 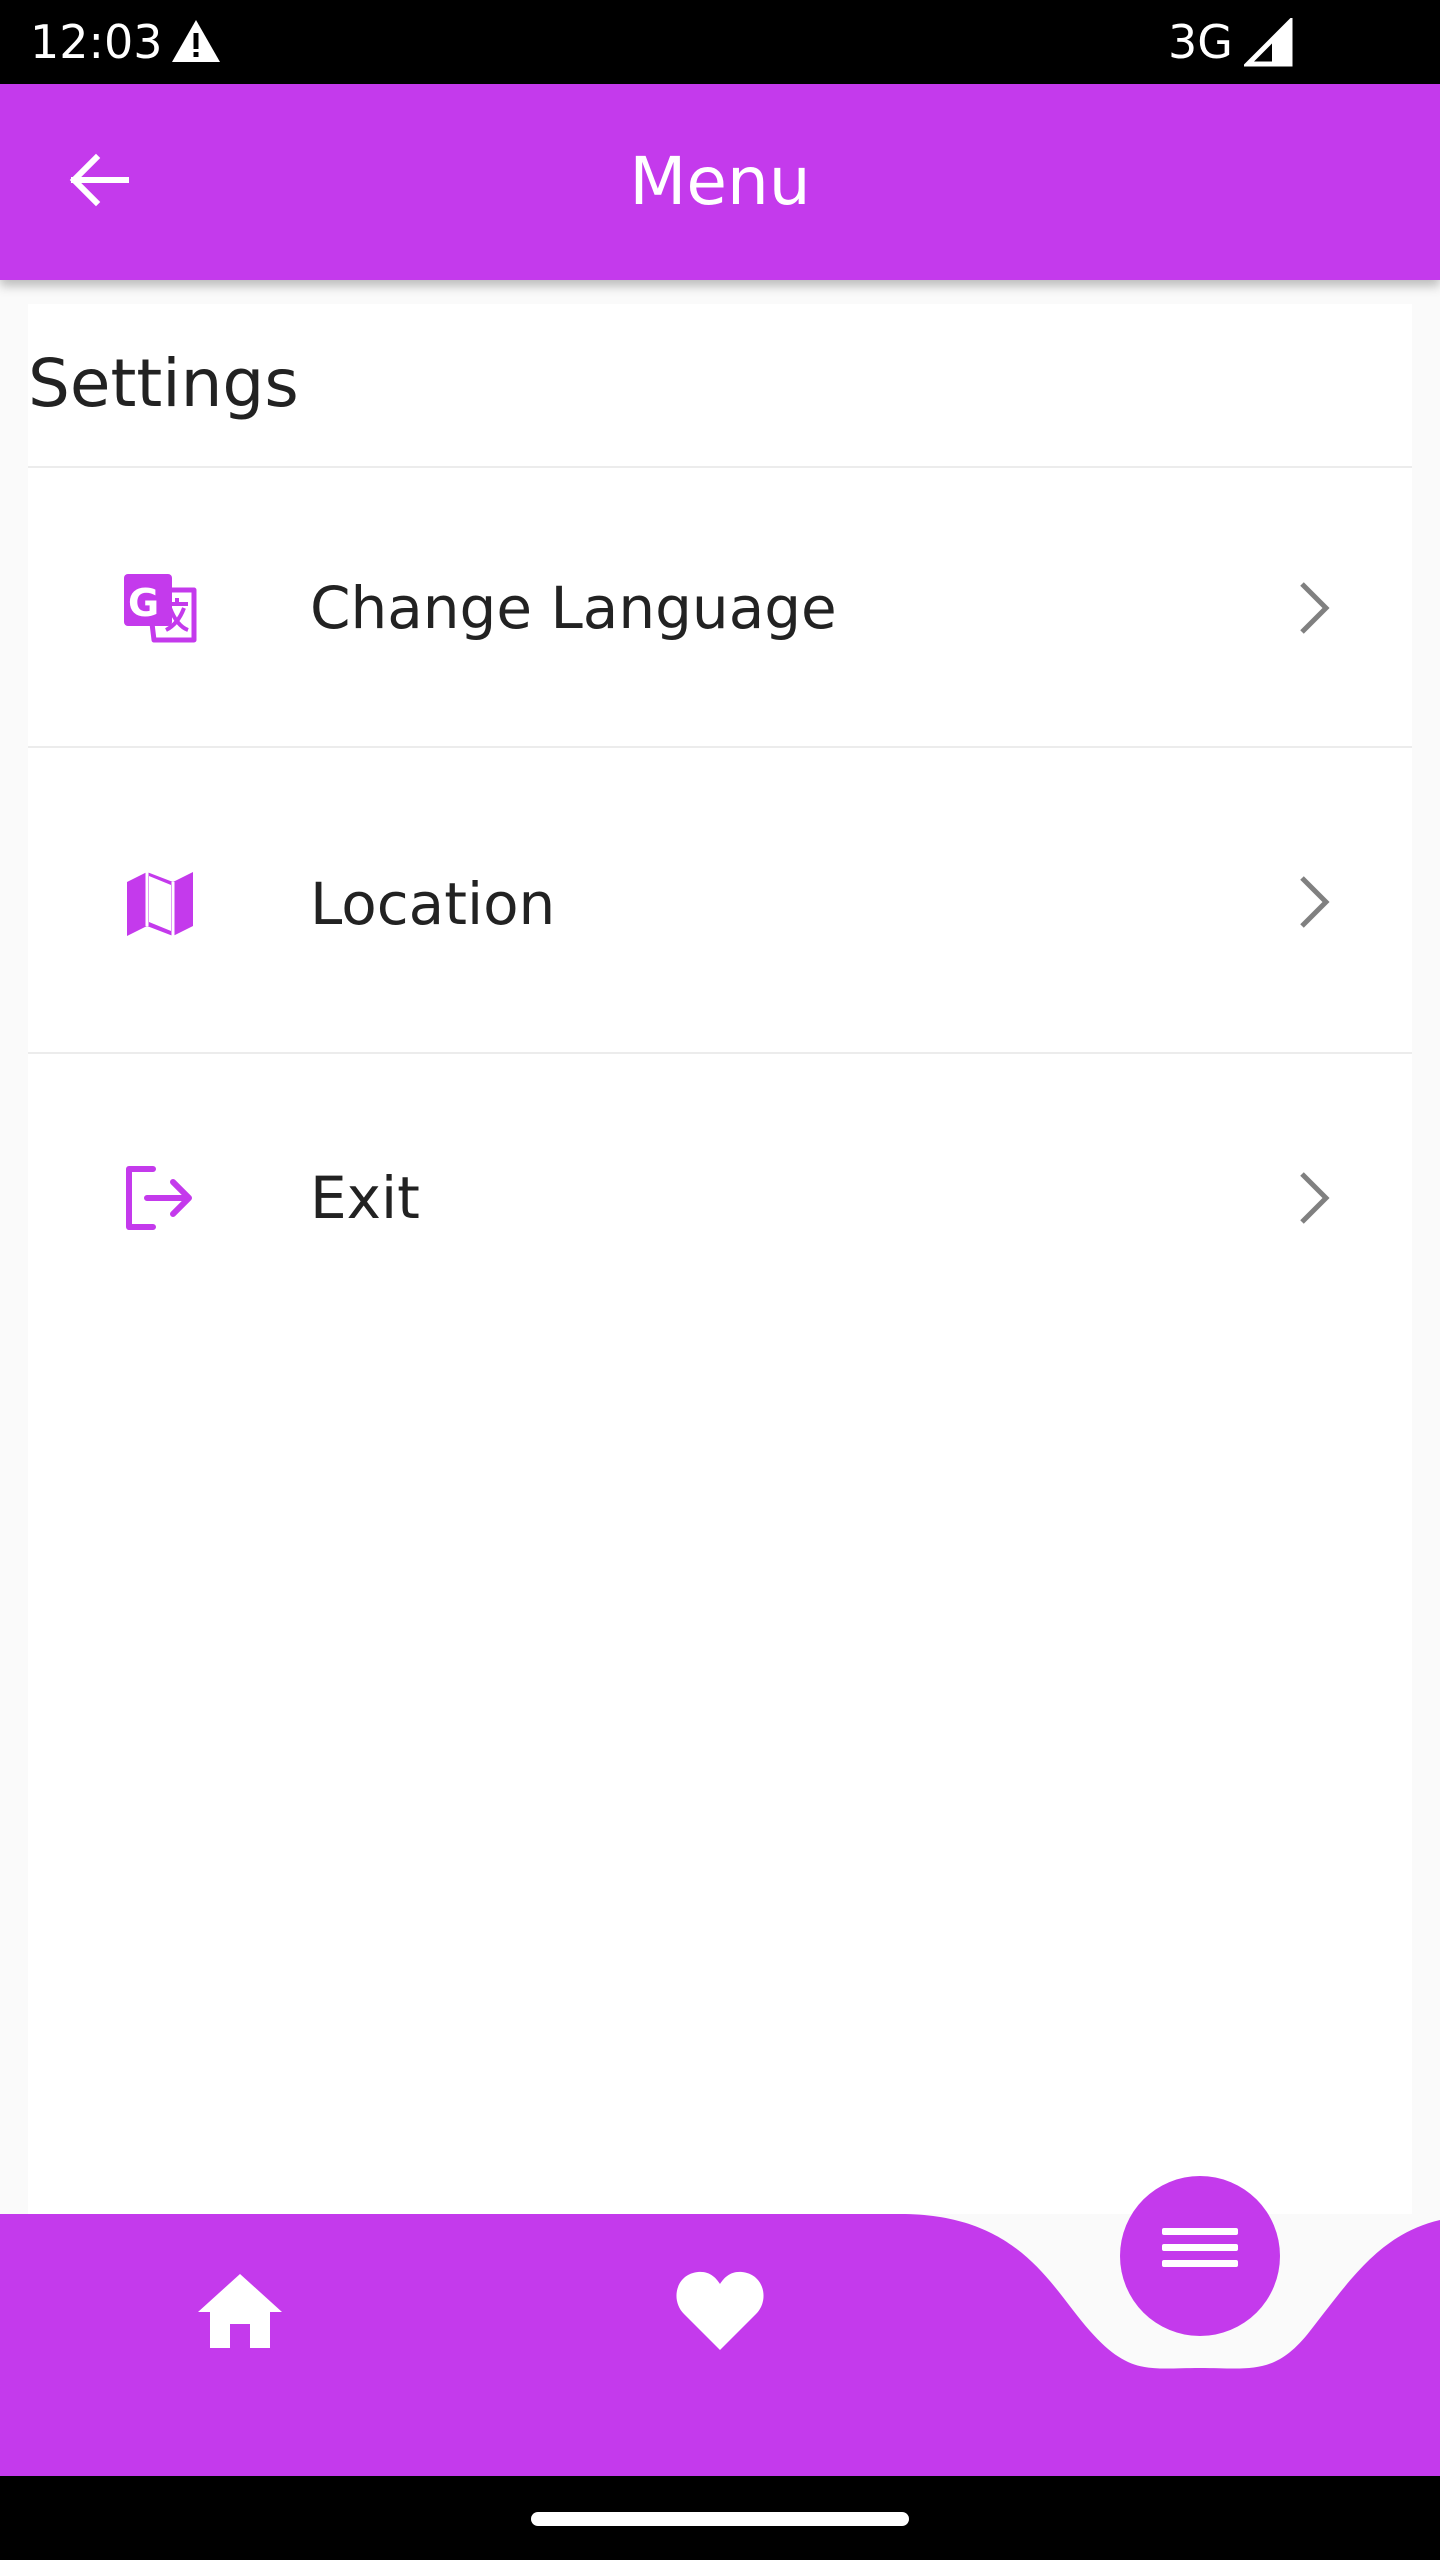 I want to click on svg-text: G, so click(x=143, y=603).